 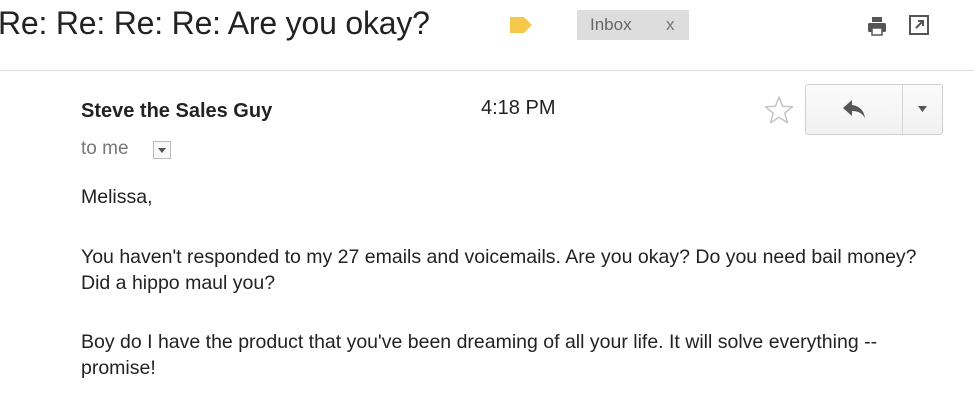 I want to click on new-window-icon, so click(x=919, y=25).